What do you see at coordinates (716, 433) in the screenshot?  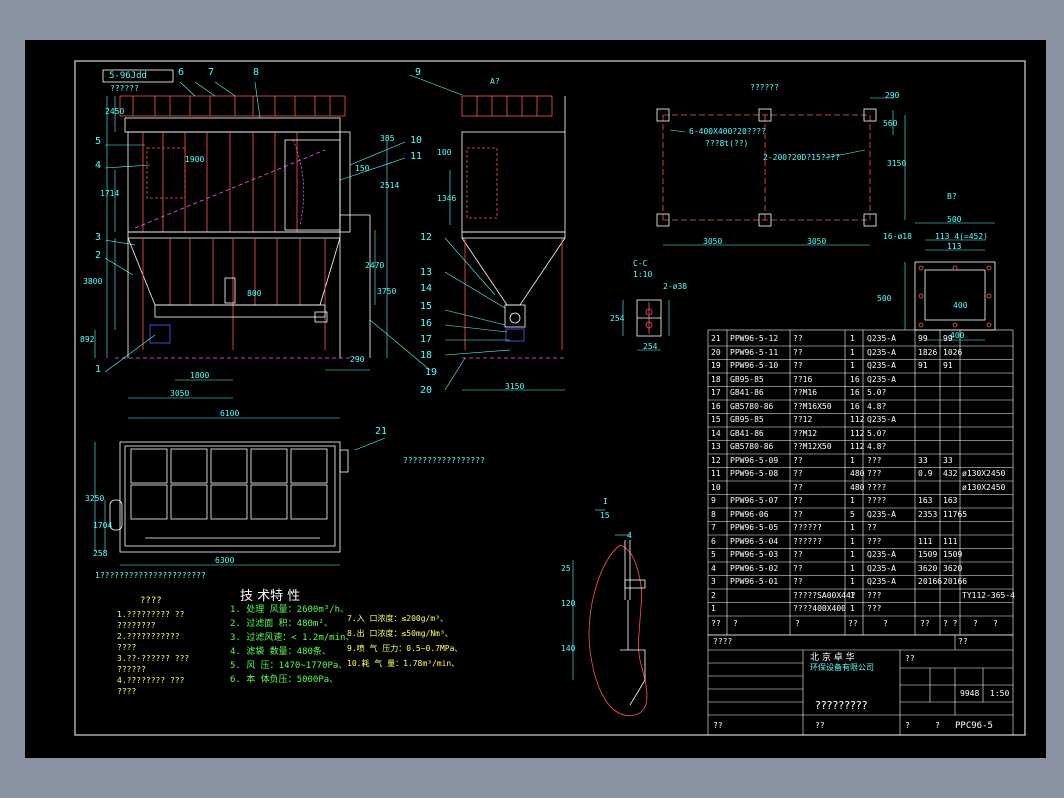 I see `bom-cell-no: 14` at bounding box center [716, 433].